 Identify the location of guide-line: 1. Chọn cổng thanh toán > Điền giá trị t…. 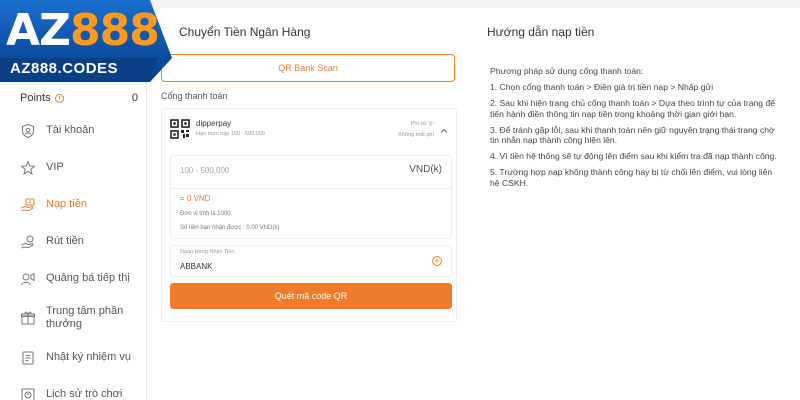
(602, 87).